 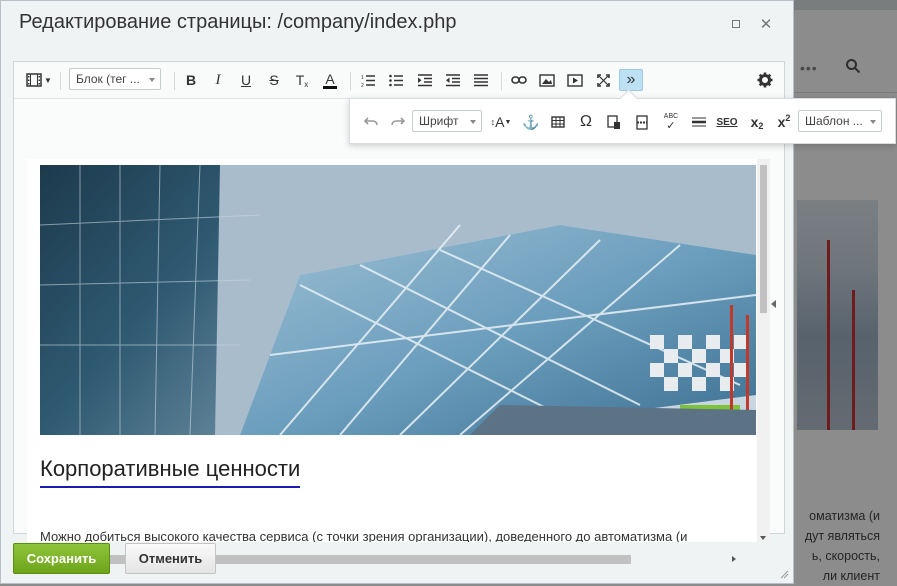 I want to click on bullet-list-icon, so click(x=396, y=80).